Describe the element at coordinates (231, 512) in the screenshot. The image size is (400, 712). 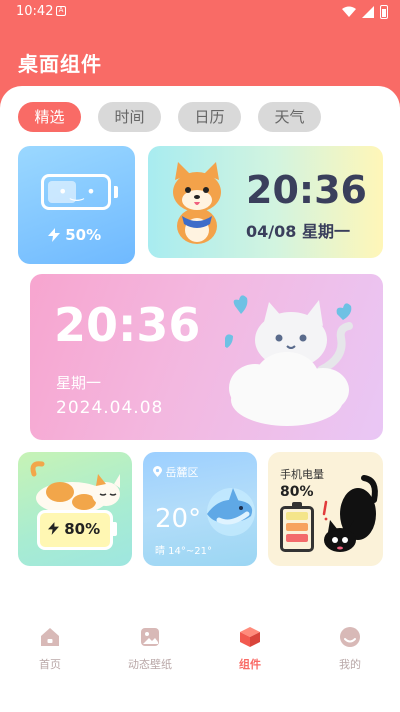
I see `dolphin-icon` at that location.